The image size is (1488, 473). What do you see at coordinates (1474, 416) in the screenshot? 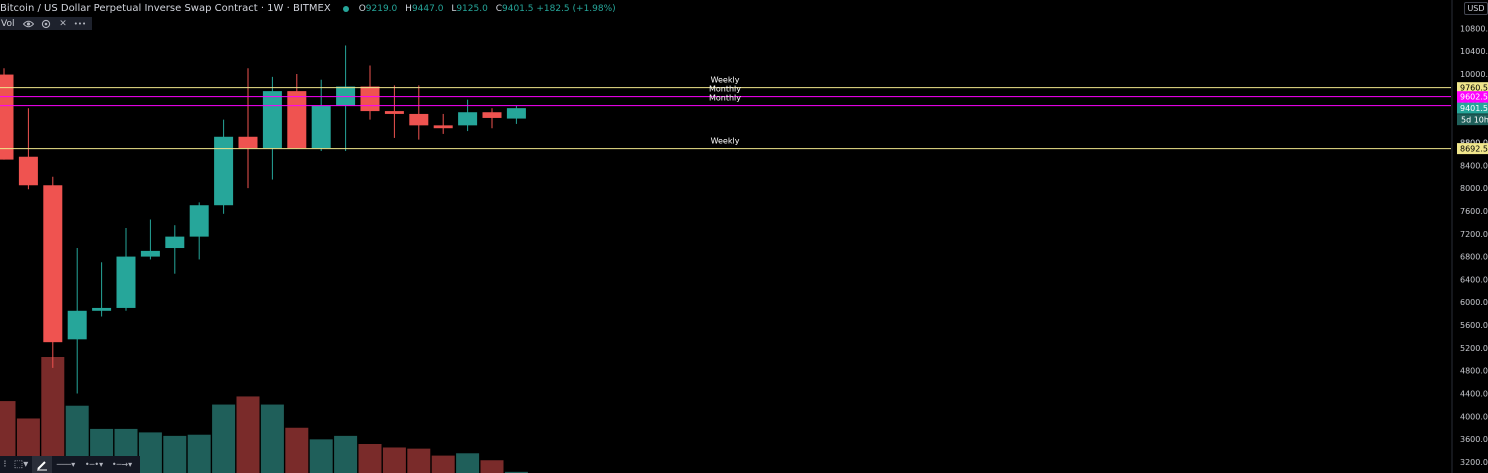
I see `y-axis-tick-label: 4000.0` at bounding box center [1474, 416].